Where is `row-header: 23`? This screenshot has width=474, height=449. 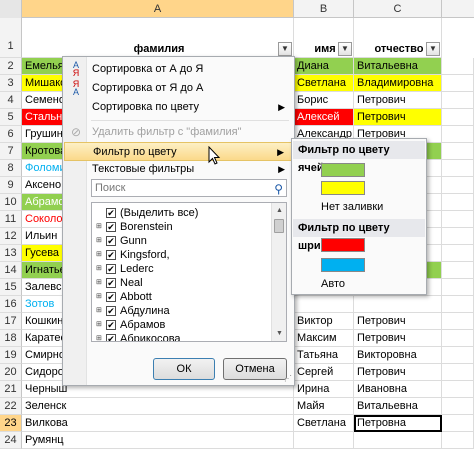 row-header: 23 is located at coordinates (11, 423).